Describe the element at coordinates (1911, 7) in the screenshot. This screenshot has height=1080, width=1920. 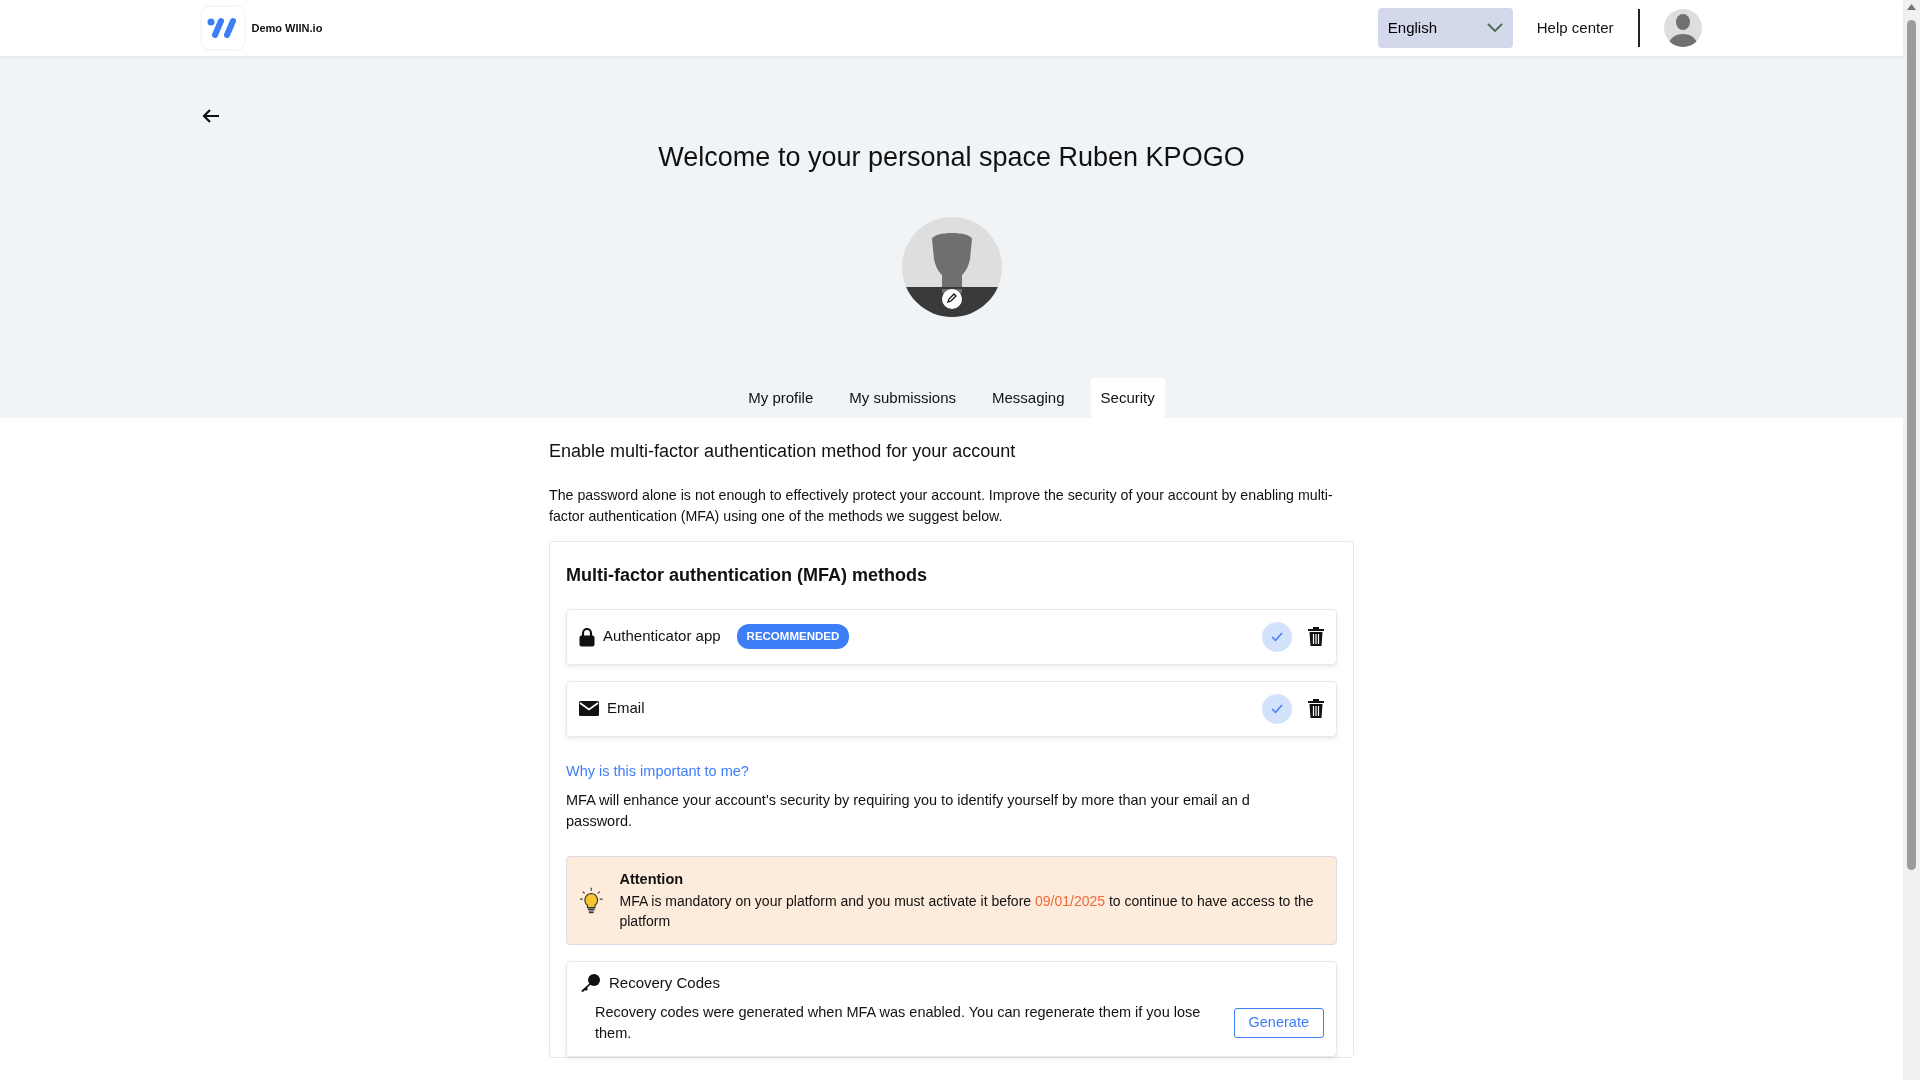
I see `scroll-up-icon` at that location.